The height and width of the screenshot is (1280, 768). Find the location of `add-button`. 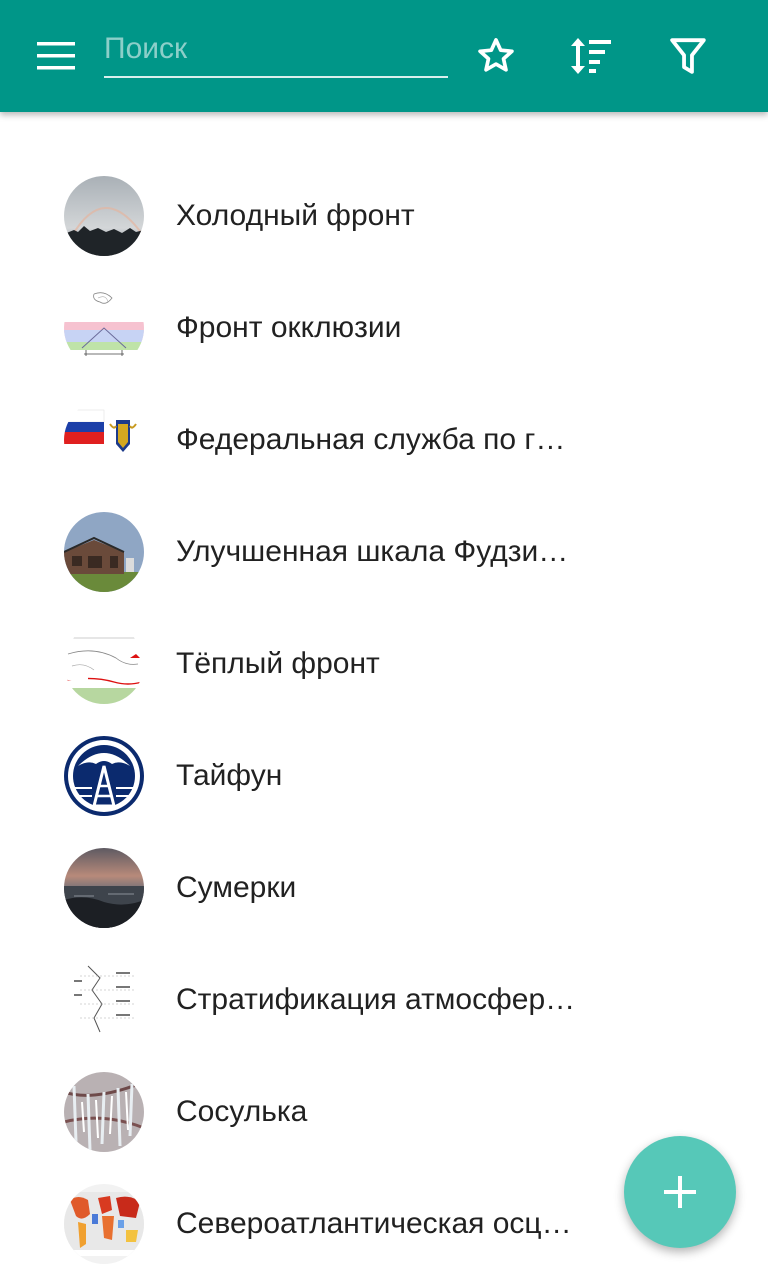

add-button is located at coordinates (680, 1192).